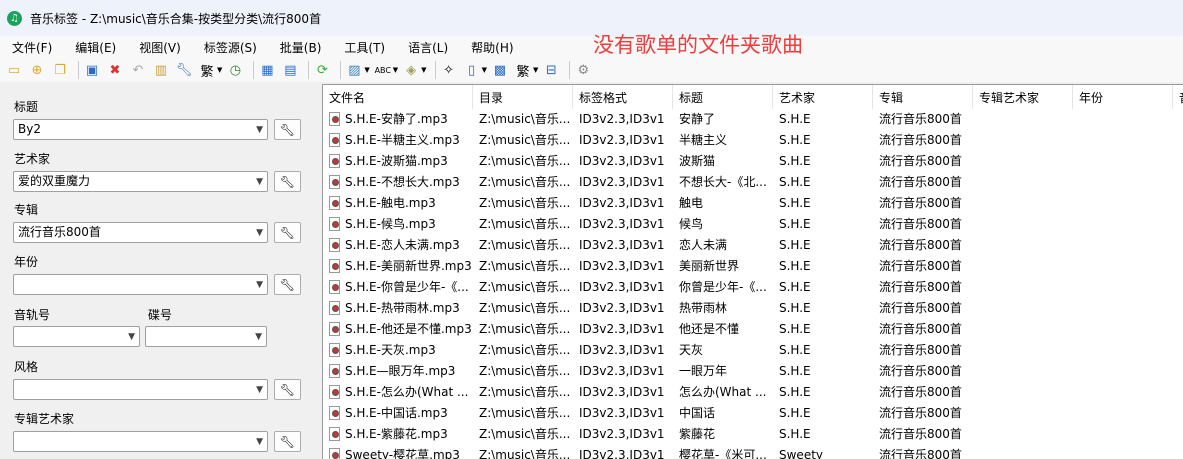  I want to click on refresh-icon: ⟳, so click(322, 70).